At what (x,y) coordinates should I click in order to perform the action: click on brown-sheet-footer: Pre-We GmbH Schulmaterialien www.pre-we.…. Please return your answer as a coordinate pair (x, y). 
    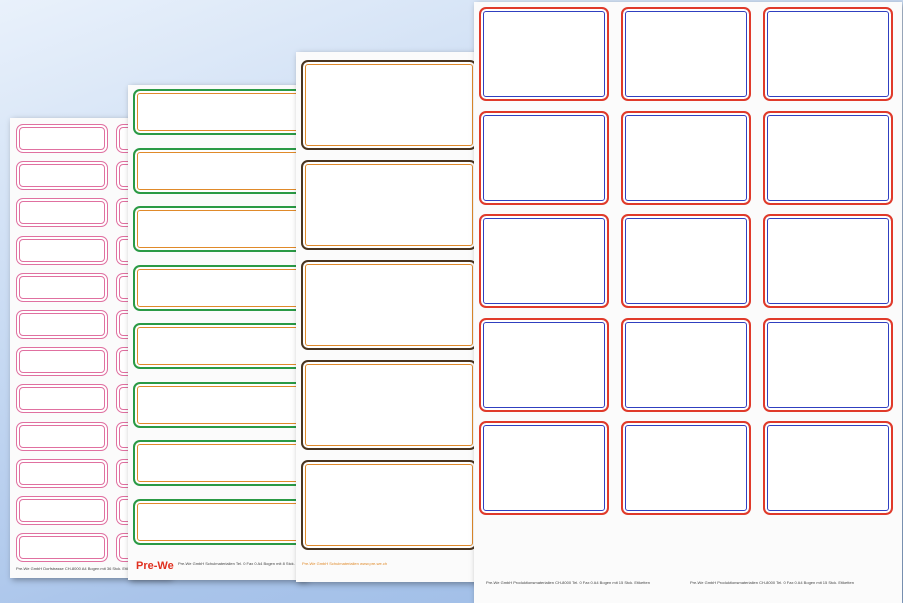
    Looking at the image, I should click on (345, 563).